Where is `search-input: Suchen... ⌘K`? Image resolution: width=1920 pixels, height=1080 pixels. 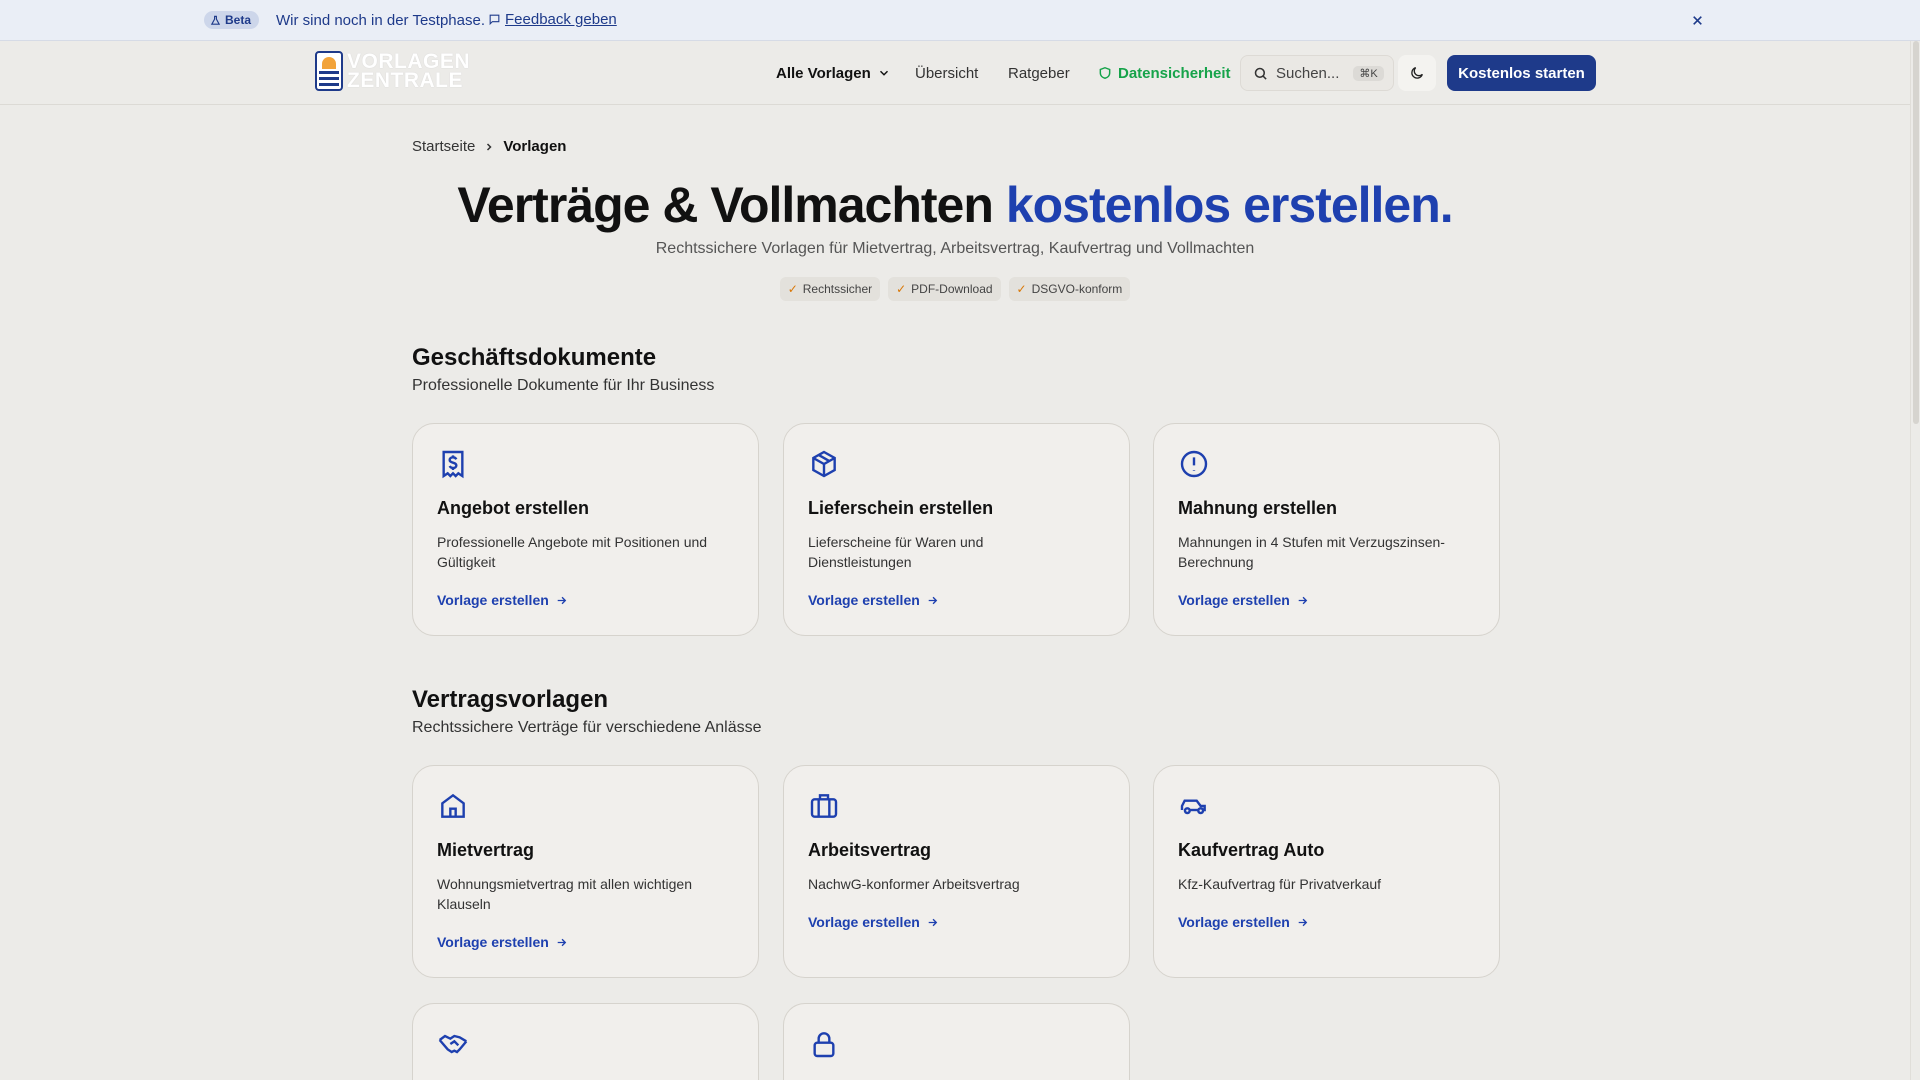 search-input: Suchen... ⌘K is located at coordinates (1317, 73).